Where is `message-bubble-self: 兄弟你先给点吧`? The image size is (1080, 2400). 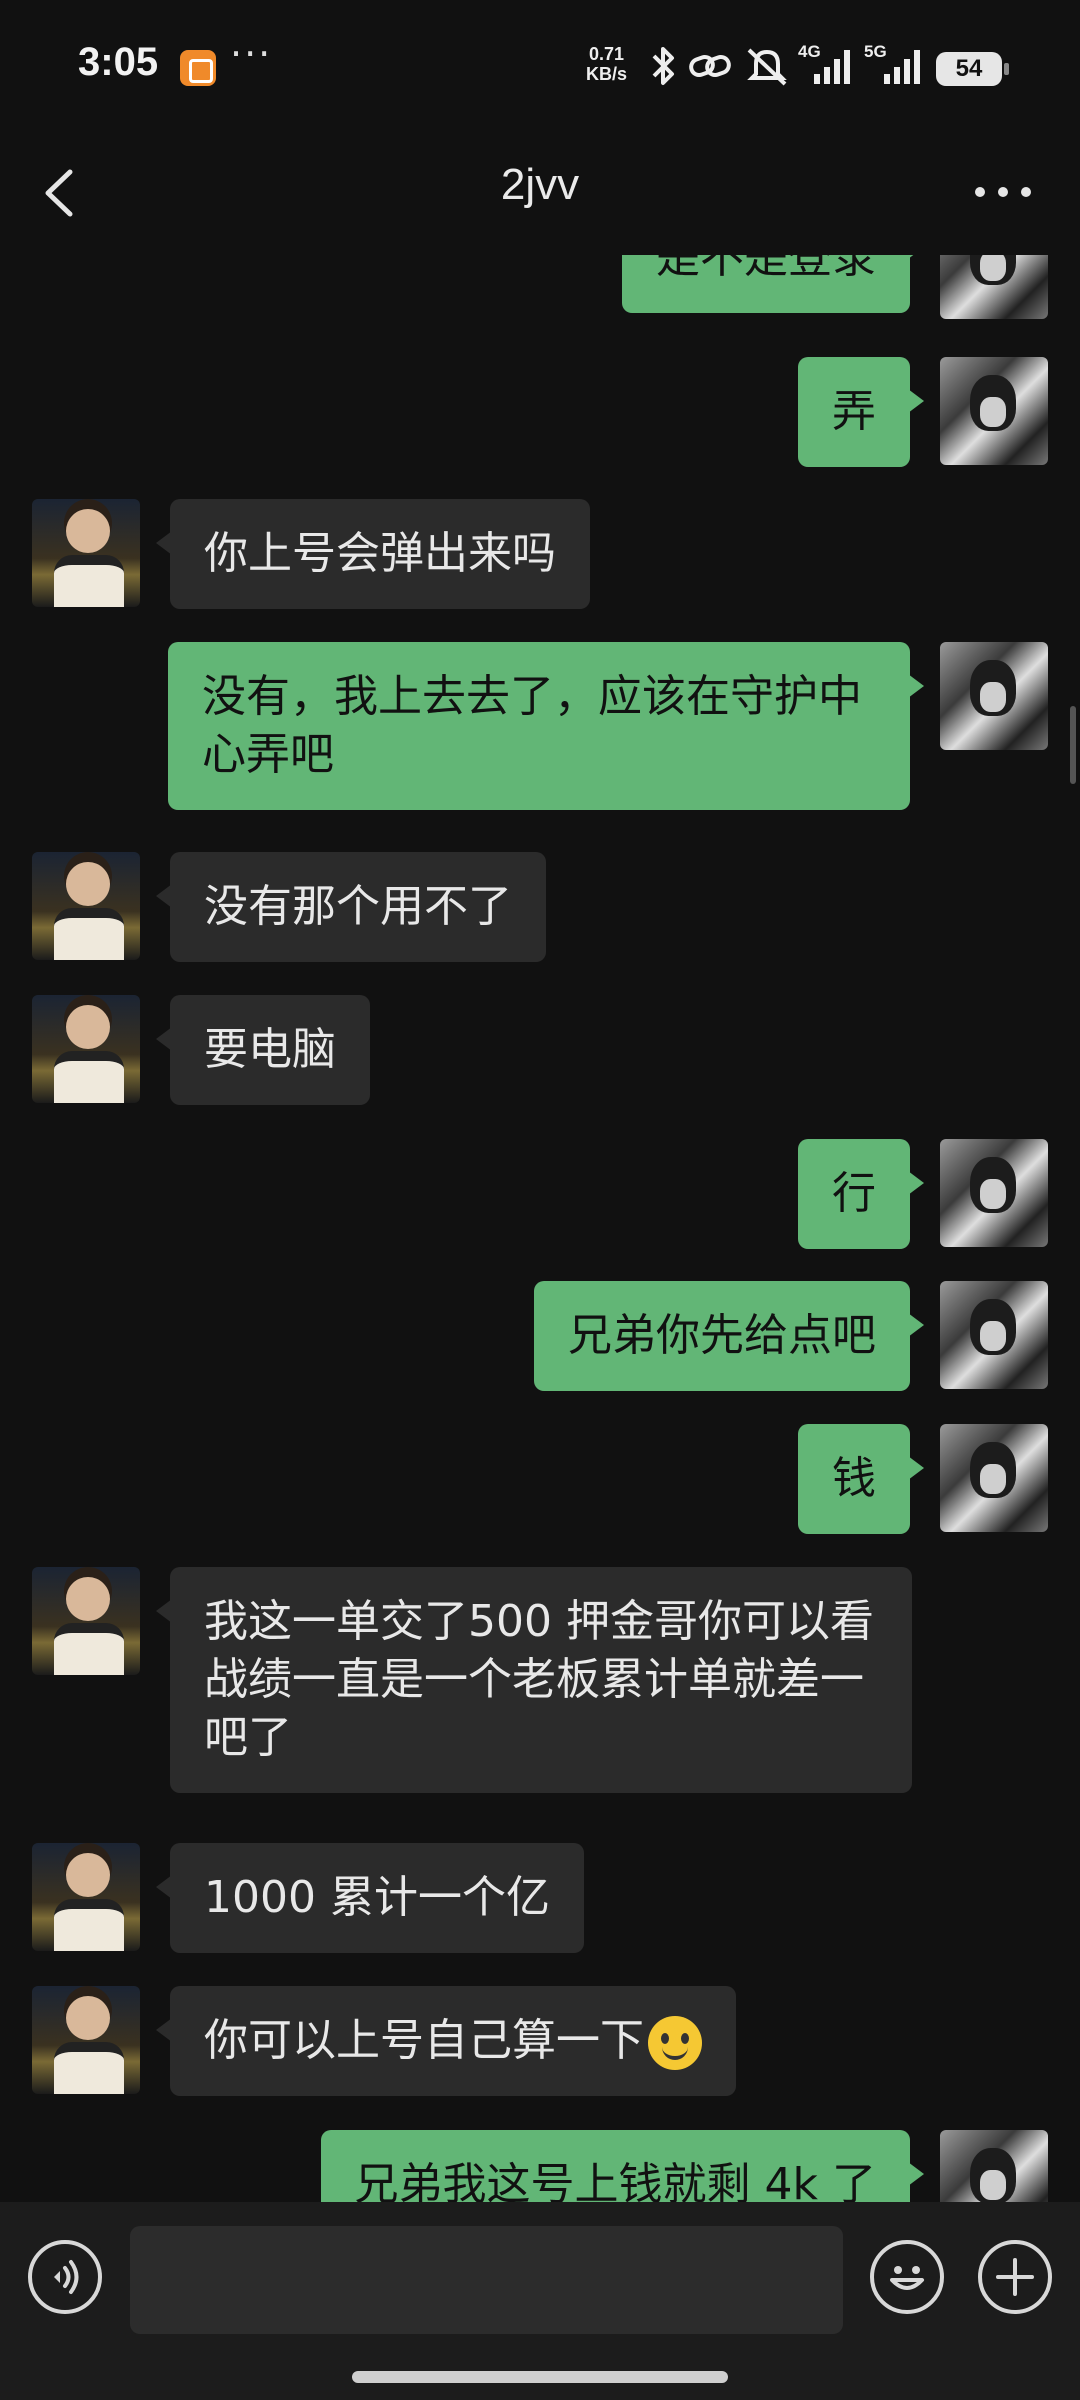
message-bubble-self: 兄弟你先给点吧 is located at coordinates (729, 1336).